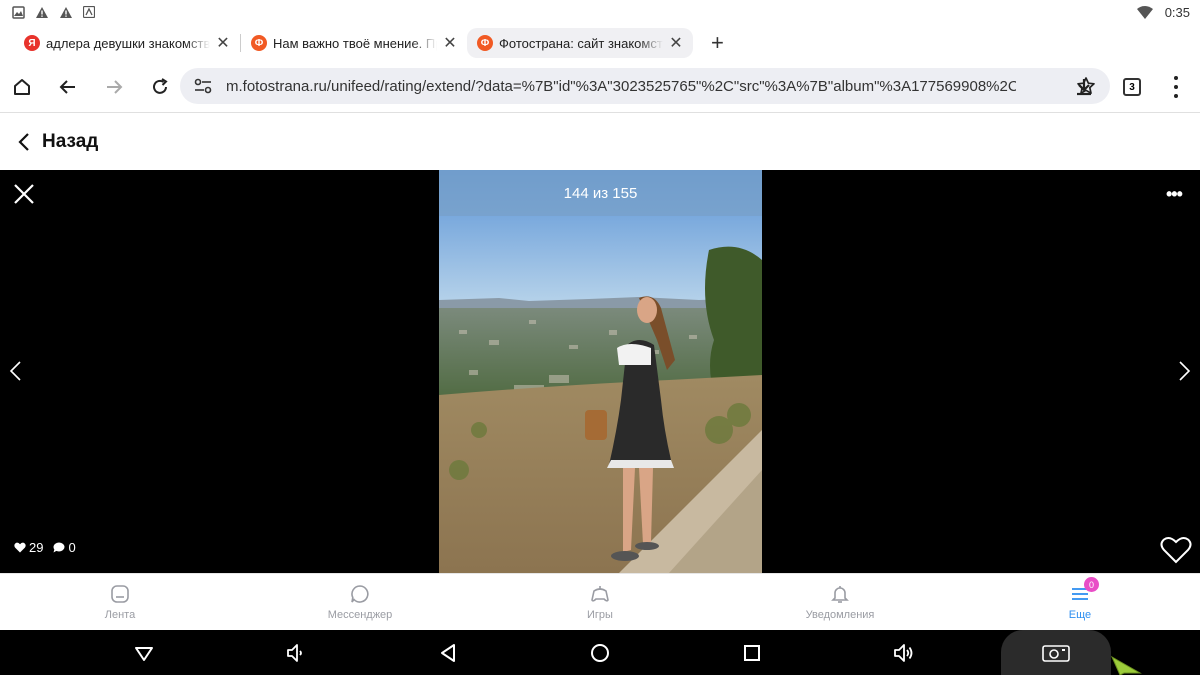  I want to click on back-link: Назад, so click(70, 142).